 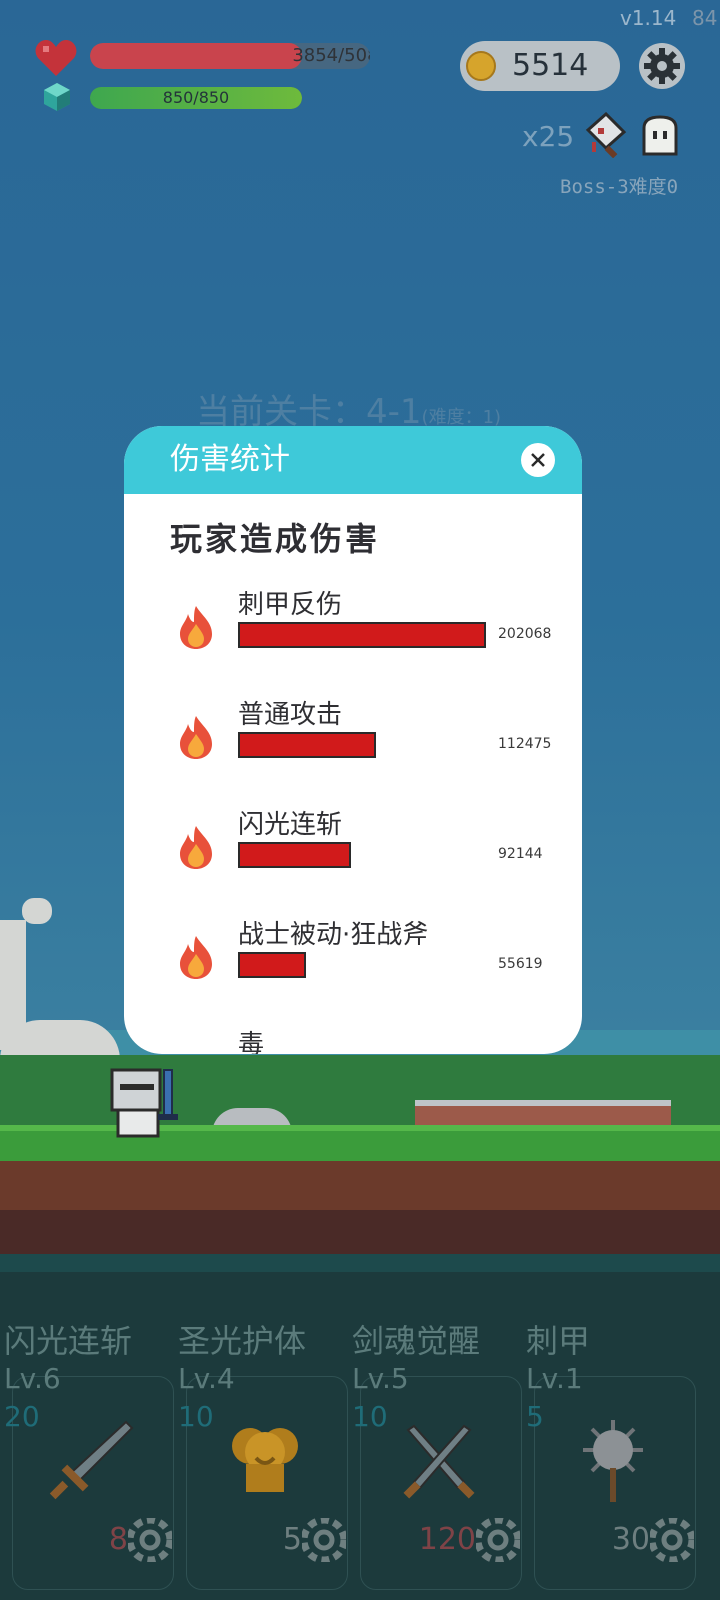 I want to click on spiked-mace-icon, so click(x=613, y=1461).